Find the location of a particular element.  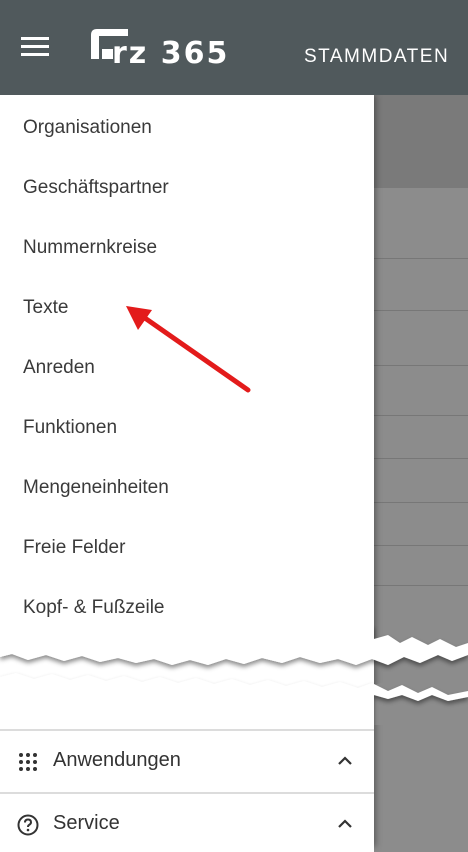

menu-item-label: Mengeneinheiten is located at coordinates (96, 487).